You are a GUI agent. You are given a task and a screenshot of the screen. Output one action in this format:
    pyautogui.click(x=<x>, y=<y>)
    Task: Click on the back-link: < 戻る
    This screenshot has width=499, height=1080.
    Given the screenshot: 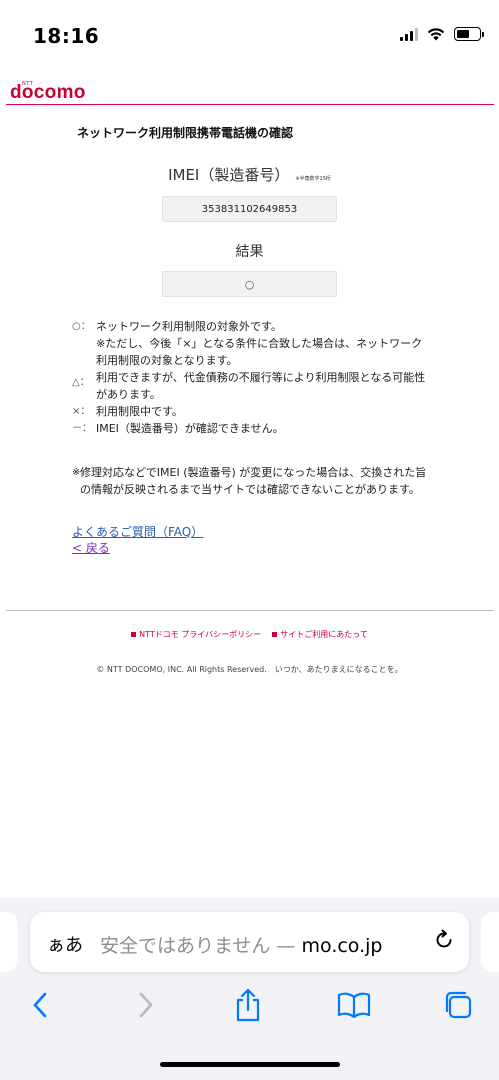 What is the action you would take?
    pyautogui.click(x=91, y=547)
    